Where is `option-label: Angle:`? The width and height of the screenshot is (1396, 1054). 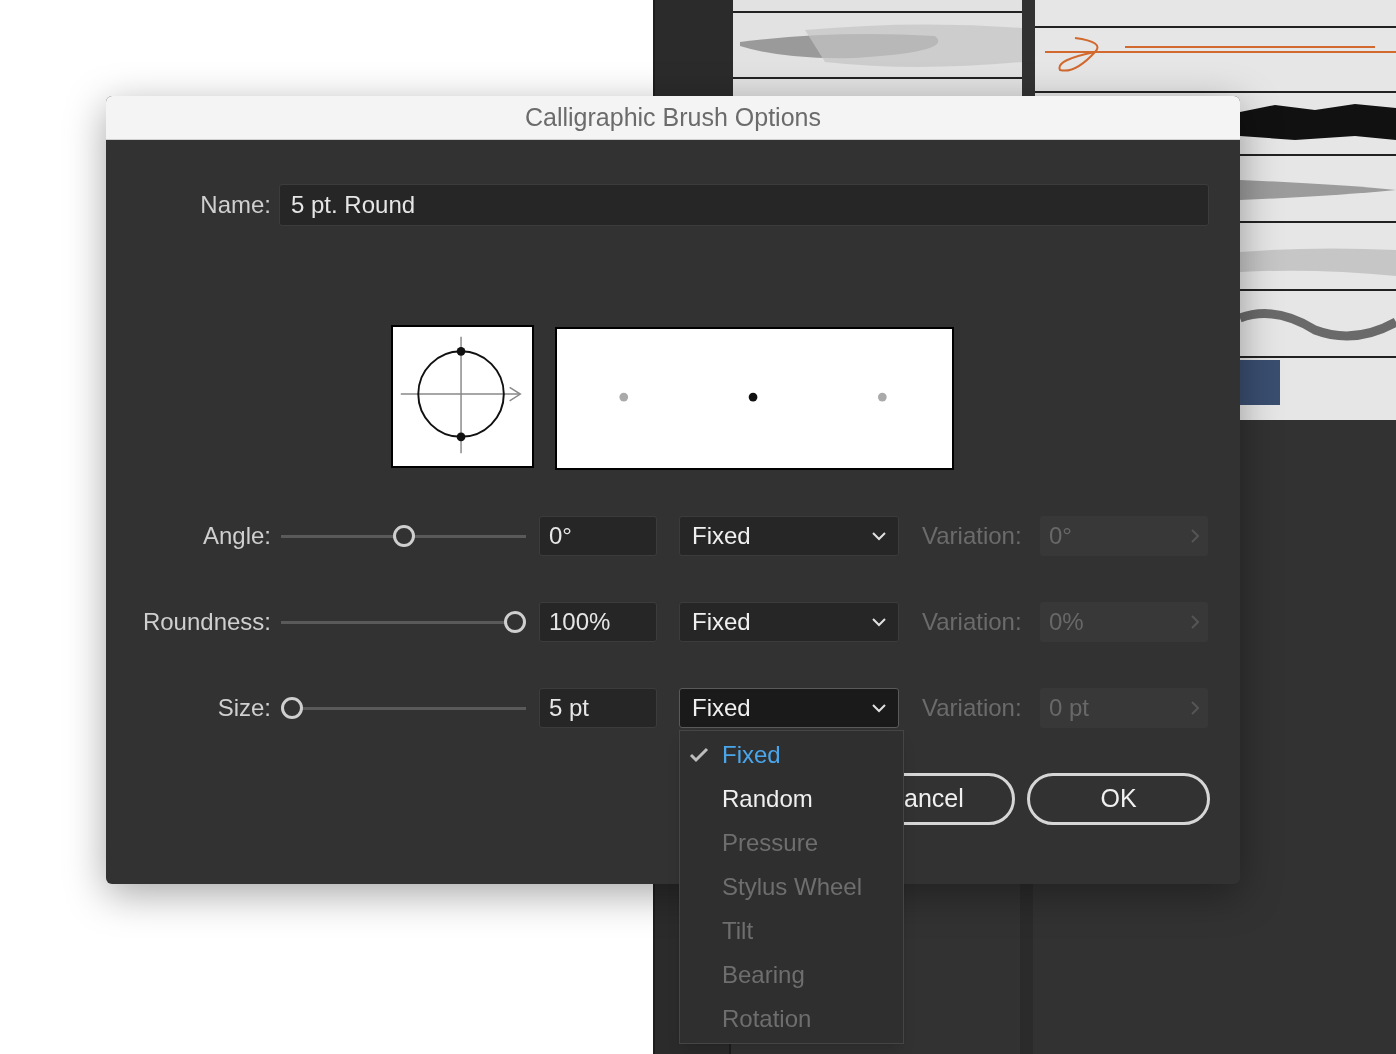 option-label: Angle: is located at coordinates (236, 536).